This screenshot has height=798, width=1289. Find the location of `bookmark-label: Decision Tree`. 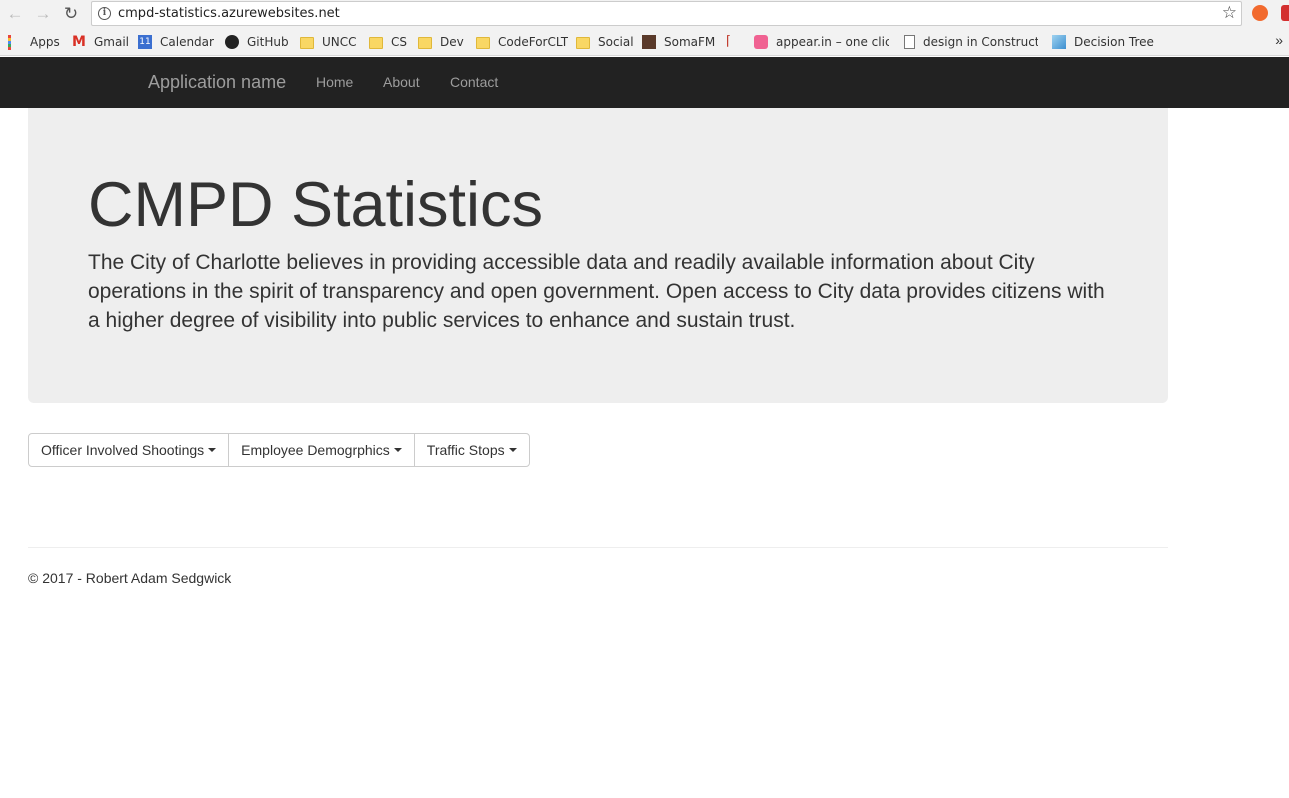

bookmark-label: Decision Tree is located at coordinates (1114, 42).